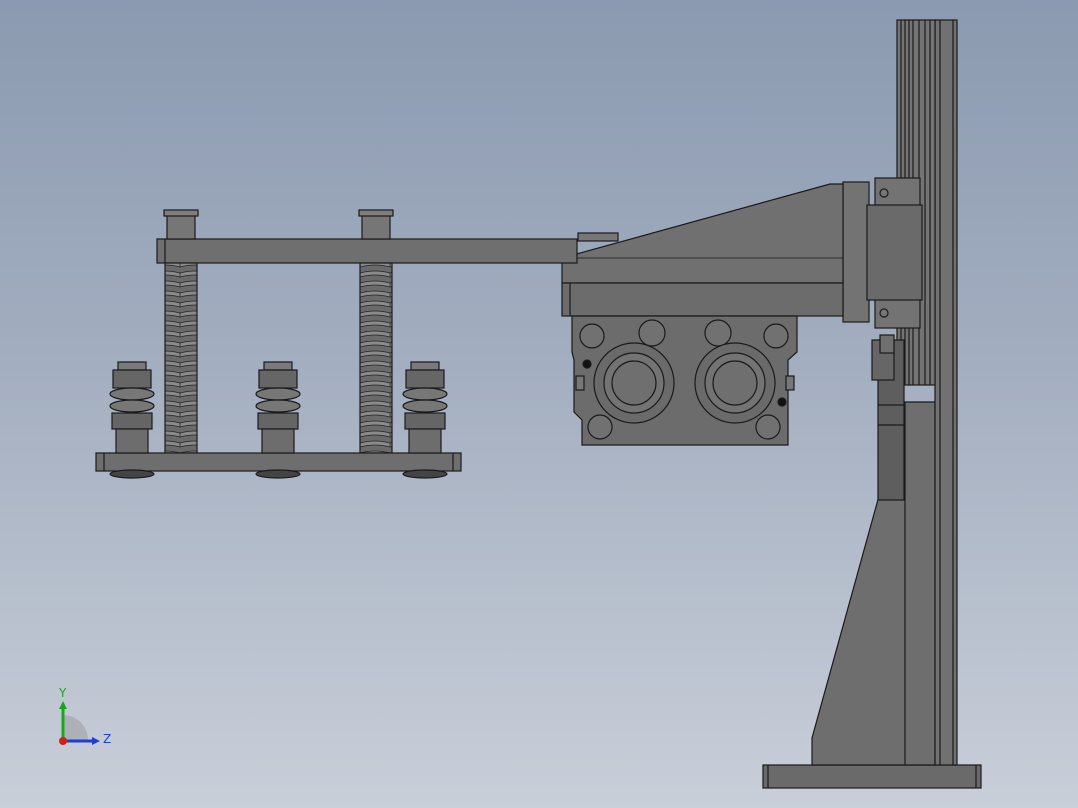 The width and height of the screenshot is (1078, 808). I want to click on y-axis-label: Y, so click(62, 693).